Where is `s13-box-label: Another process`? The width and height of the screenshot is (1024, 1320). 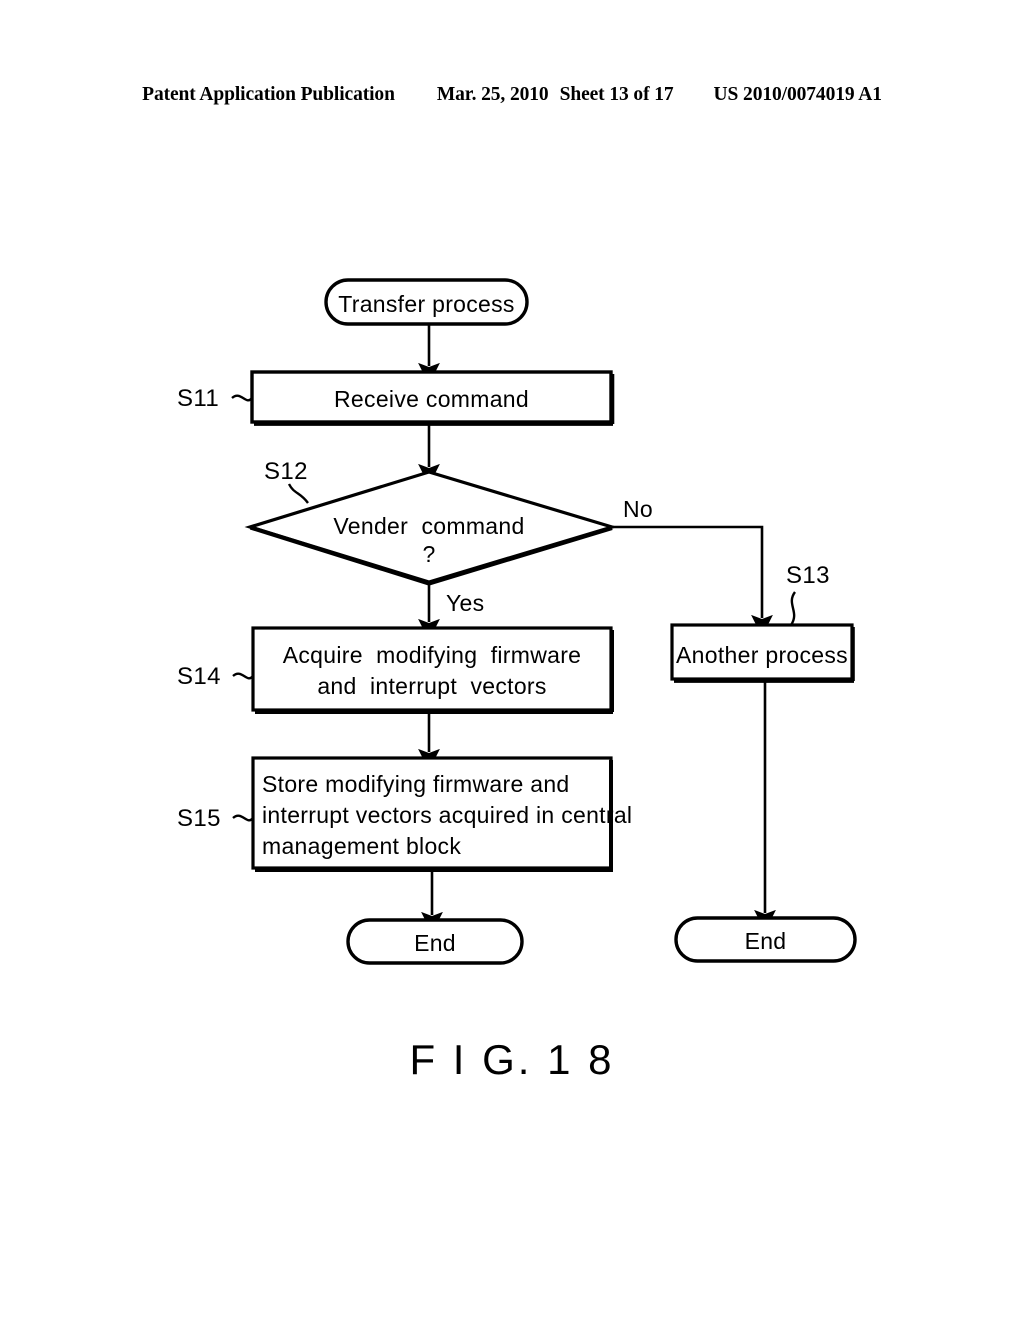 s13-box-label: Another process is located at coordinates (762, 655).